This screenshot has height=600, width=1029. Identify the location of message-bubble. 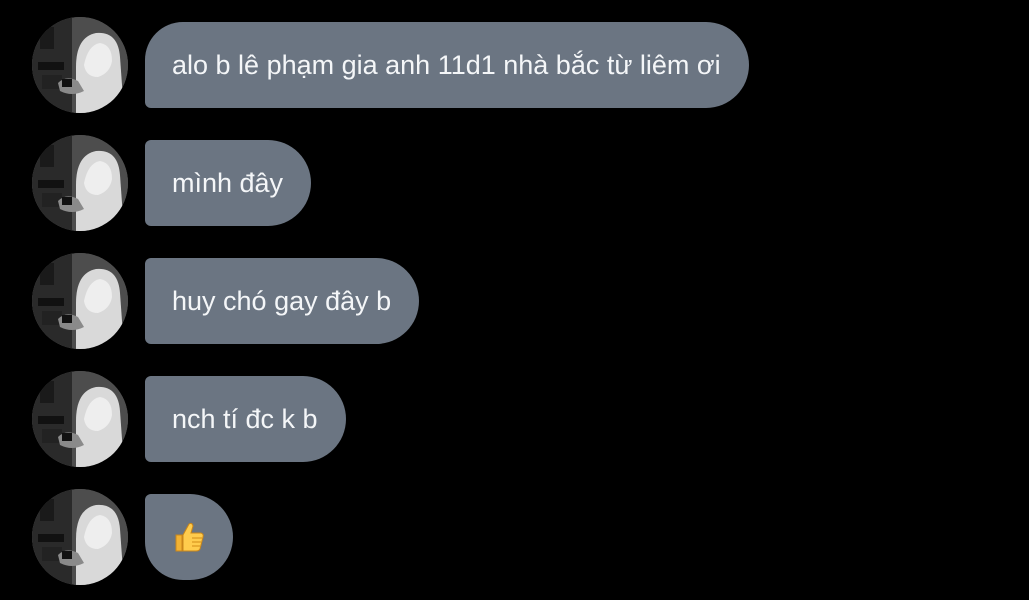
(189, 537).